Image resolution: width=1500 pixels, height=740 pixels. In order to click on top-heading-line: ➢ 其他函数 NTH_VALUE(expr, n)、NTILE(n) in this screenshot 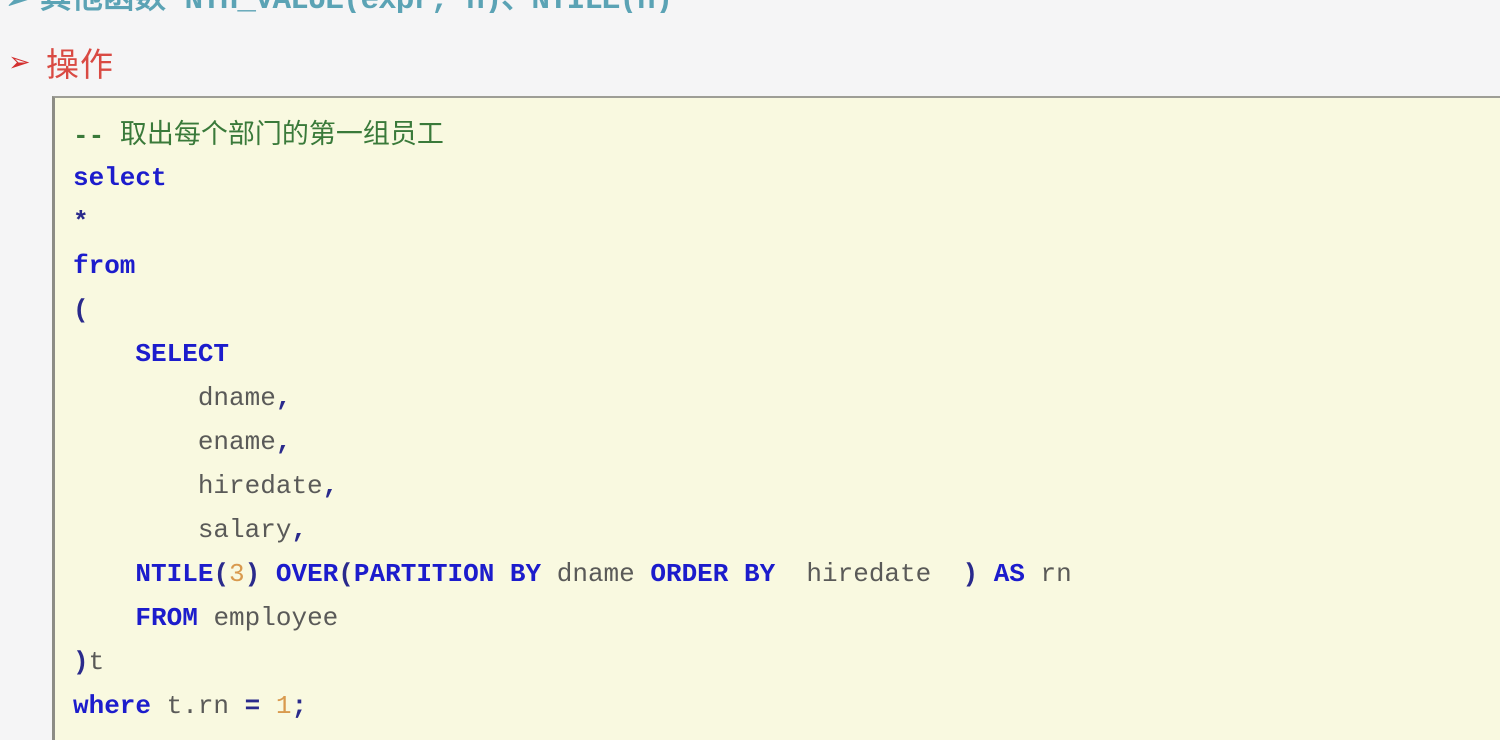, I will do `click(750, 6)`.